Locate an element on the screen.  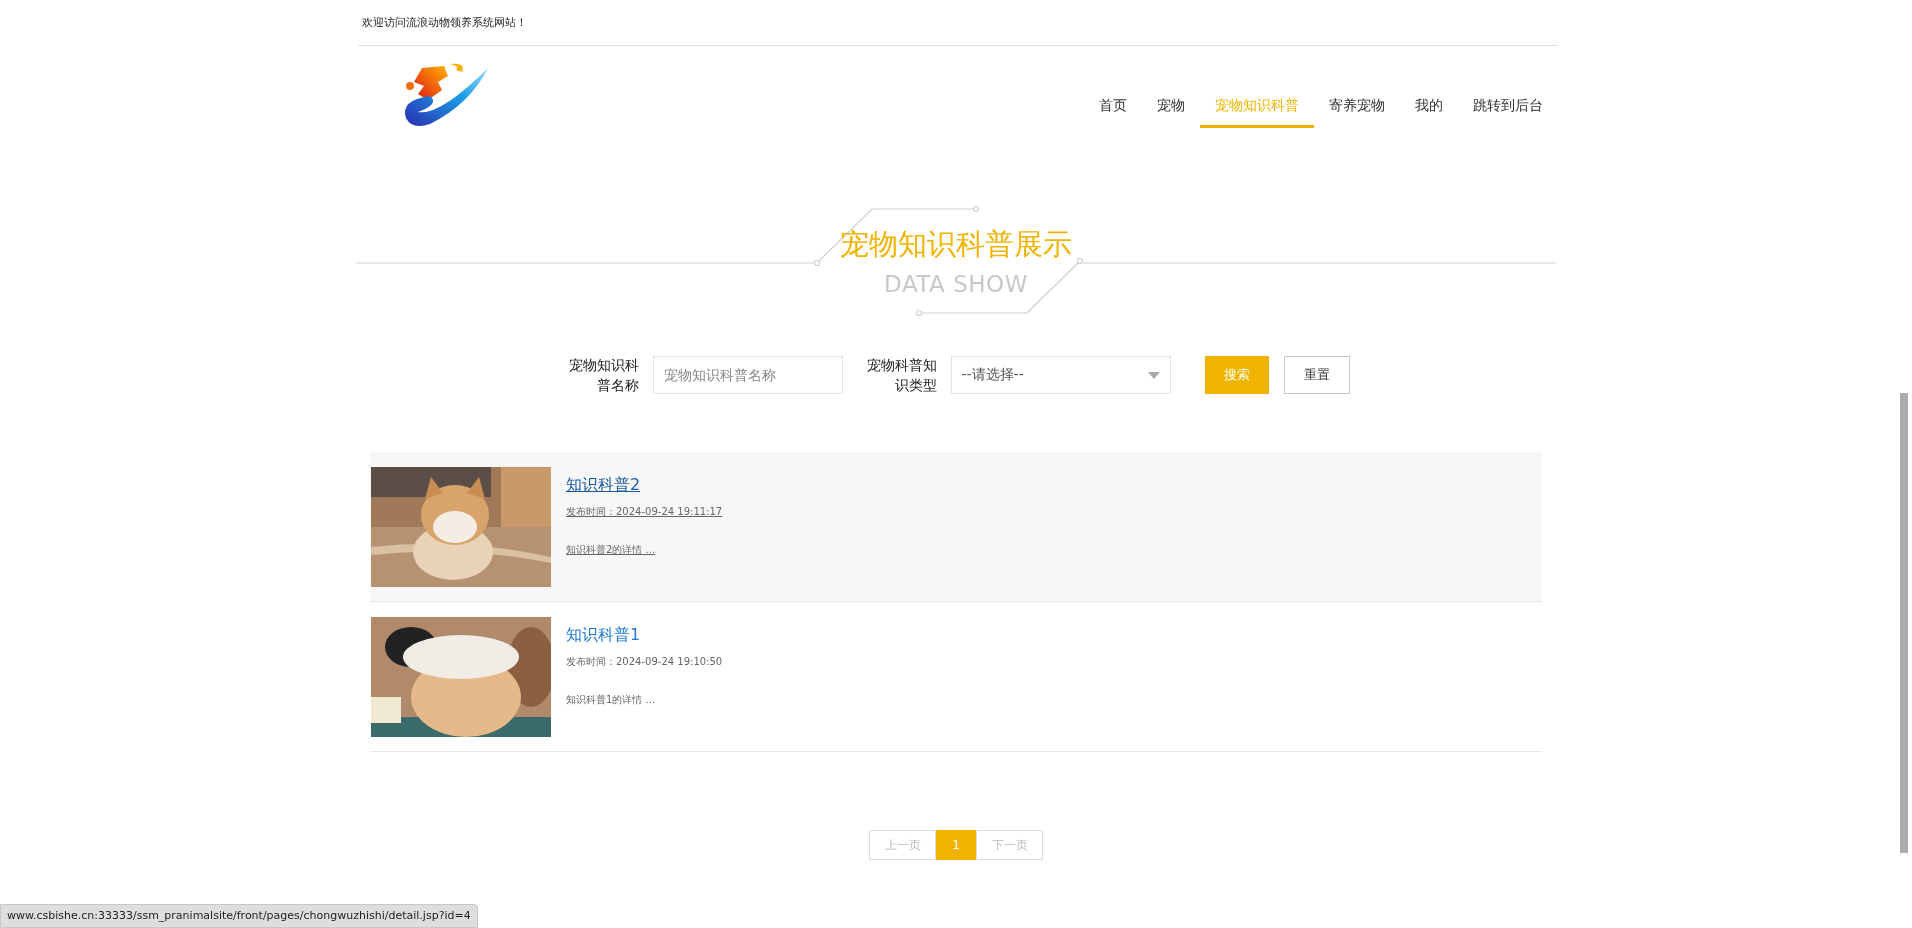
reset-button: 重置 is located at coordinates (1316, 375).